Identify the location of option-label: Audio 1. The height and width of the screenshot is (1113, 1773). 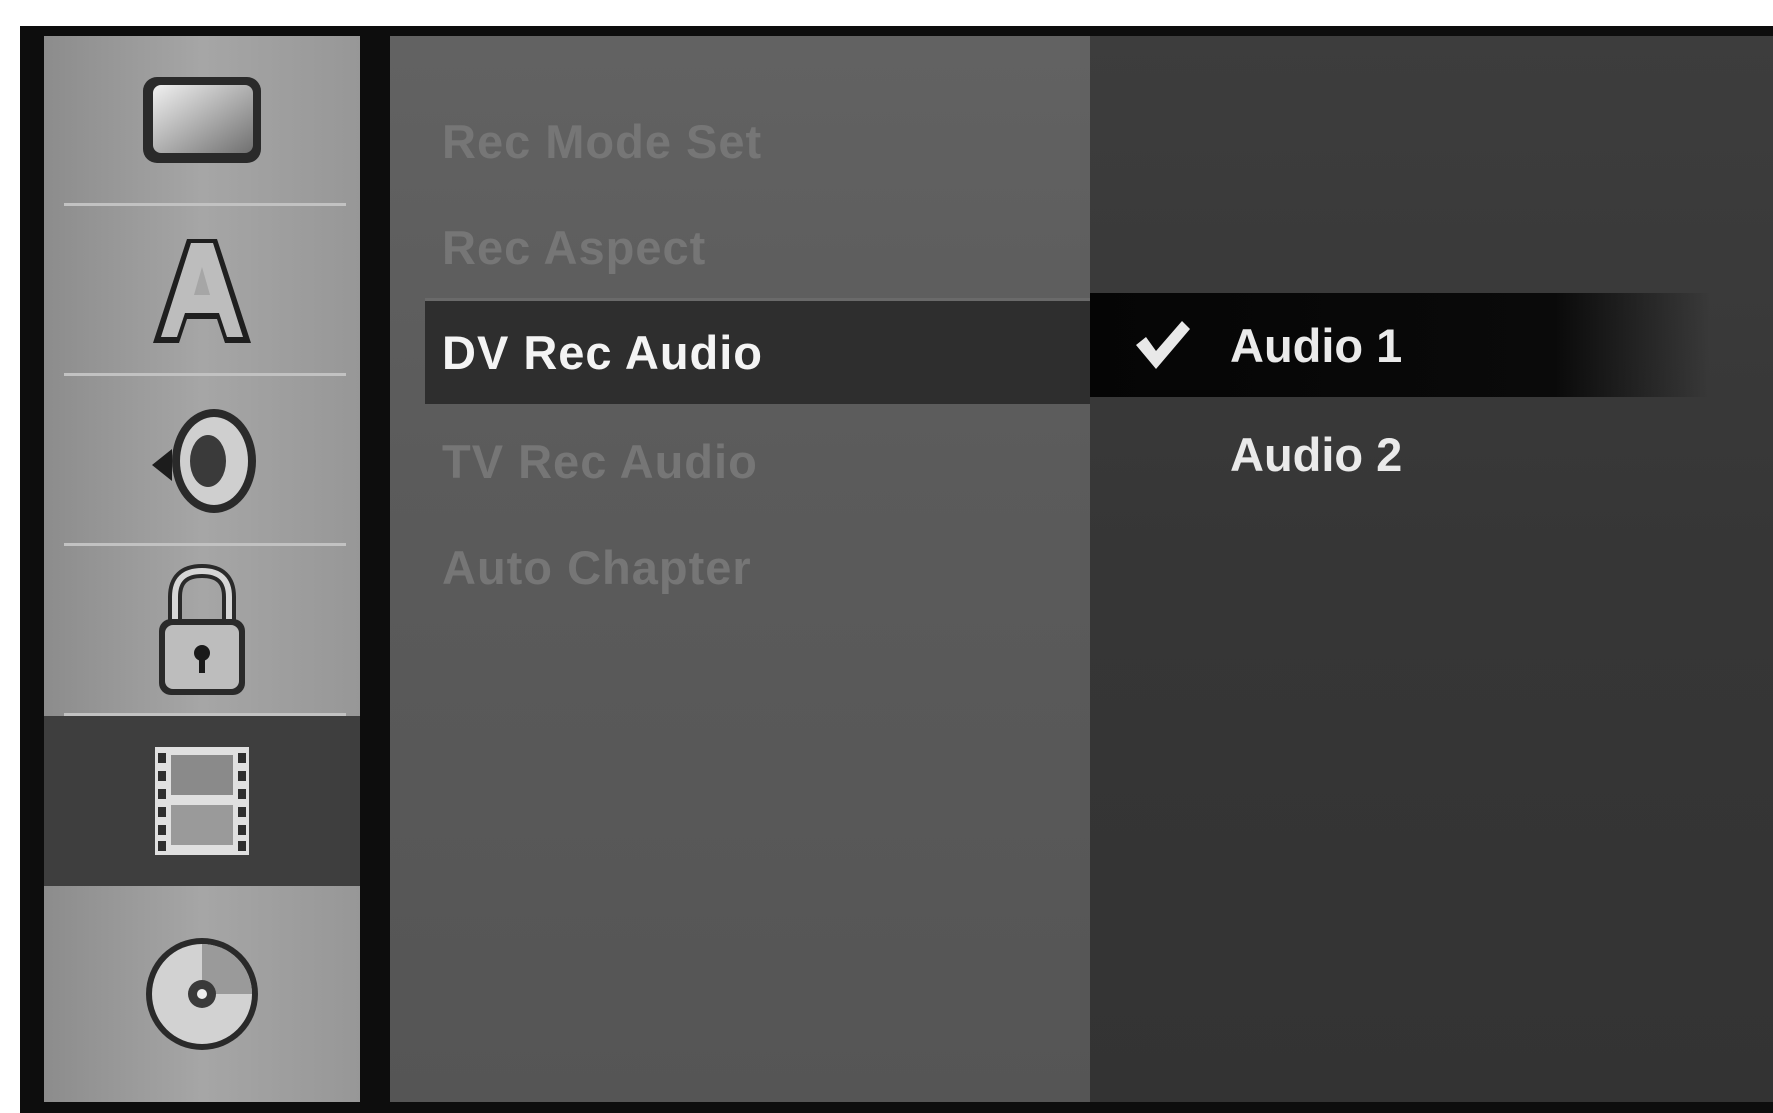
(1316, 345).